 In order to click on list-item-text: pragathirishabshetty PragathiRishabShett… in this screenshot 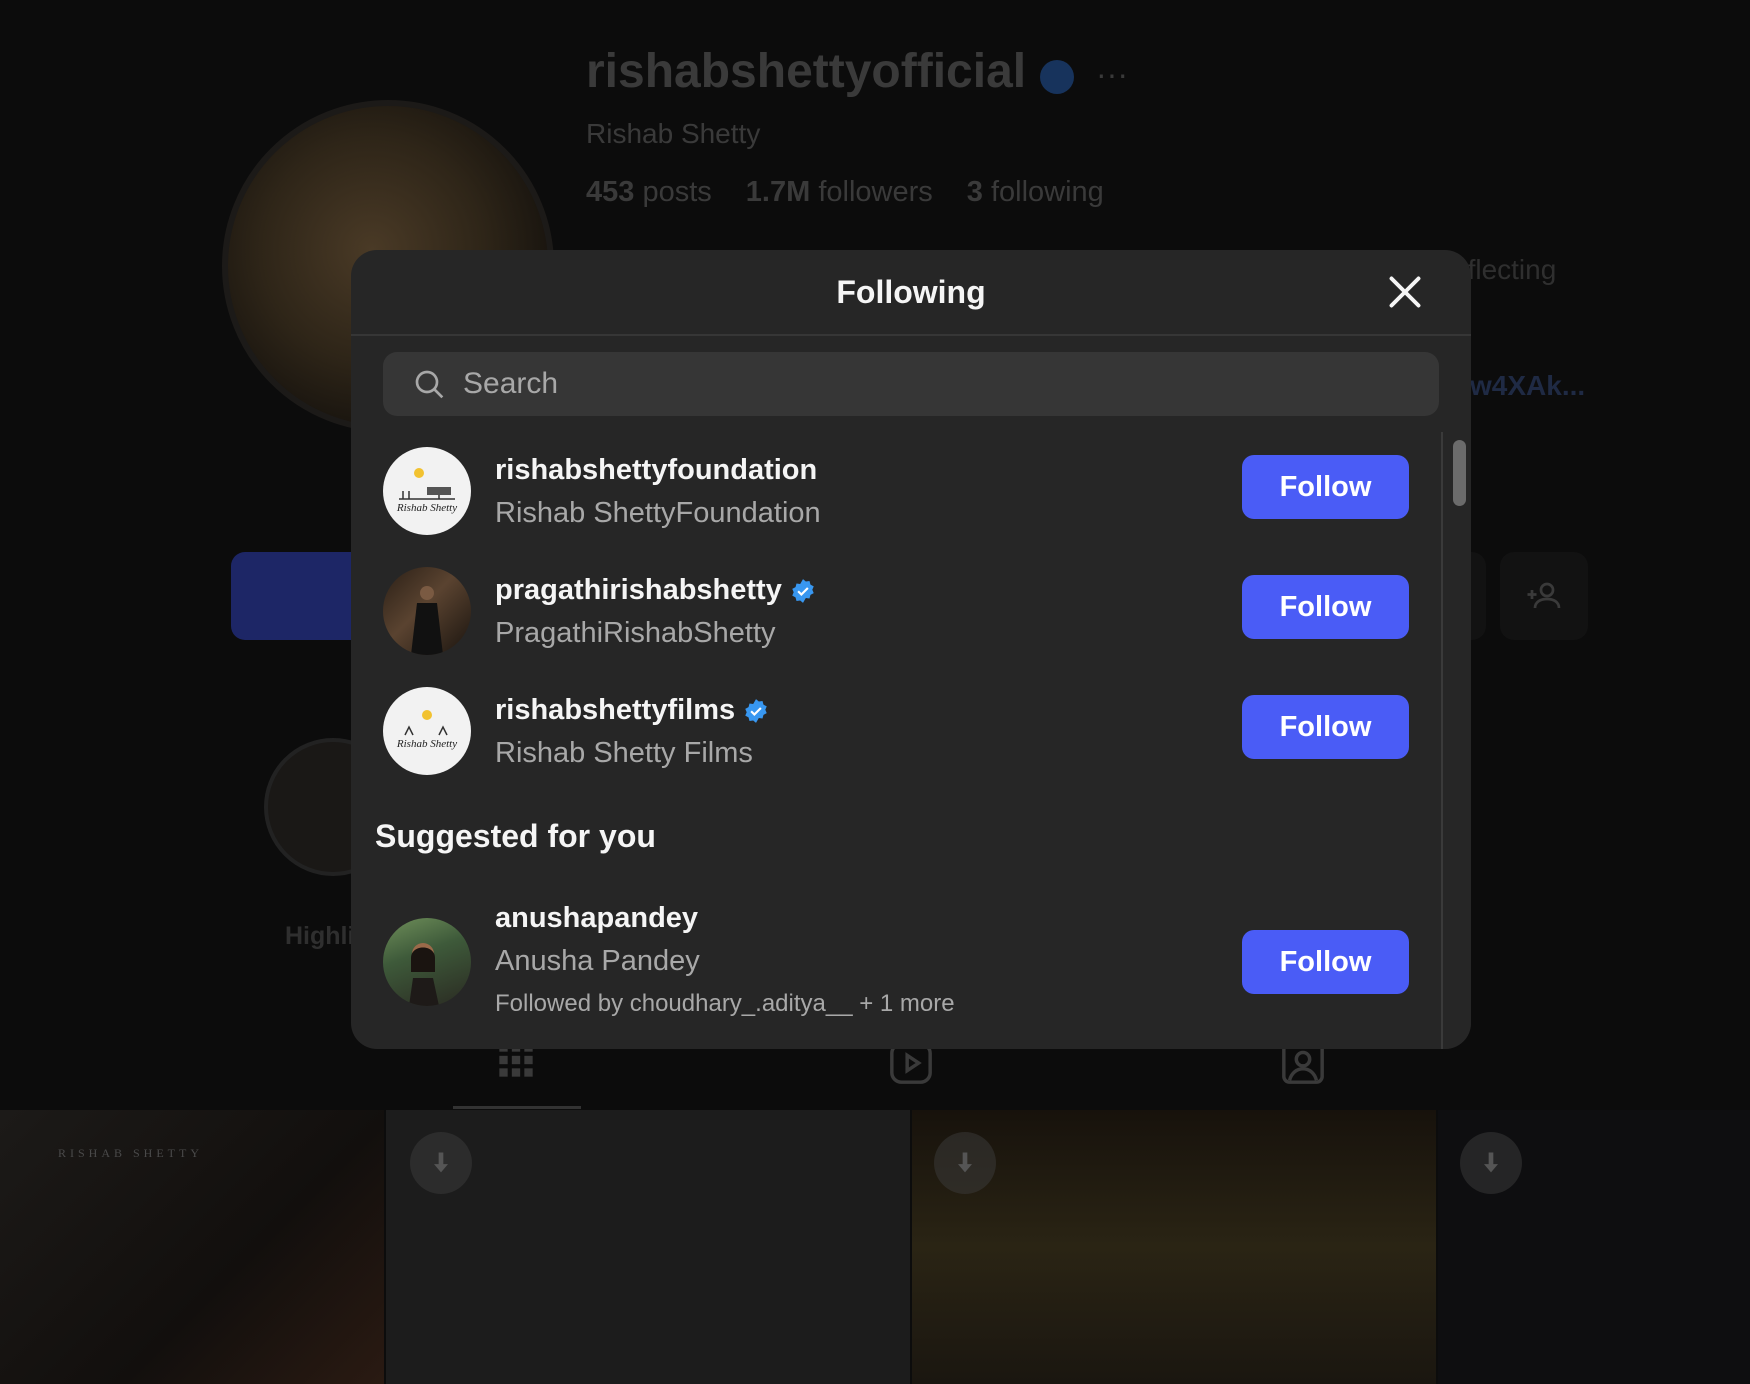, I will do `click(655, 612)`.